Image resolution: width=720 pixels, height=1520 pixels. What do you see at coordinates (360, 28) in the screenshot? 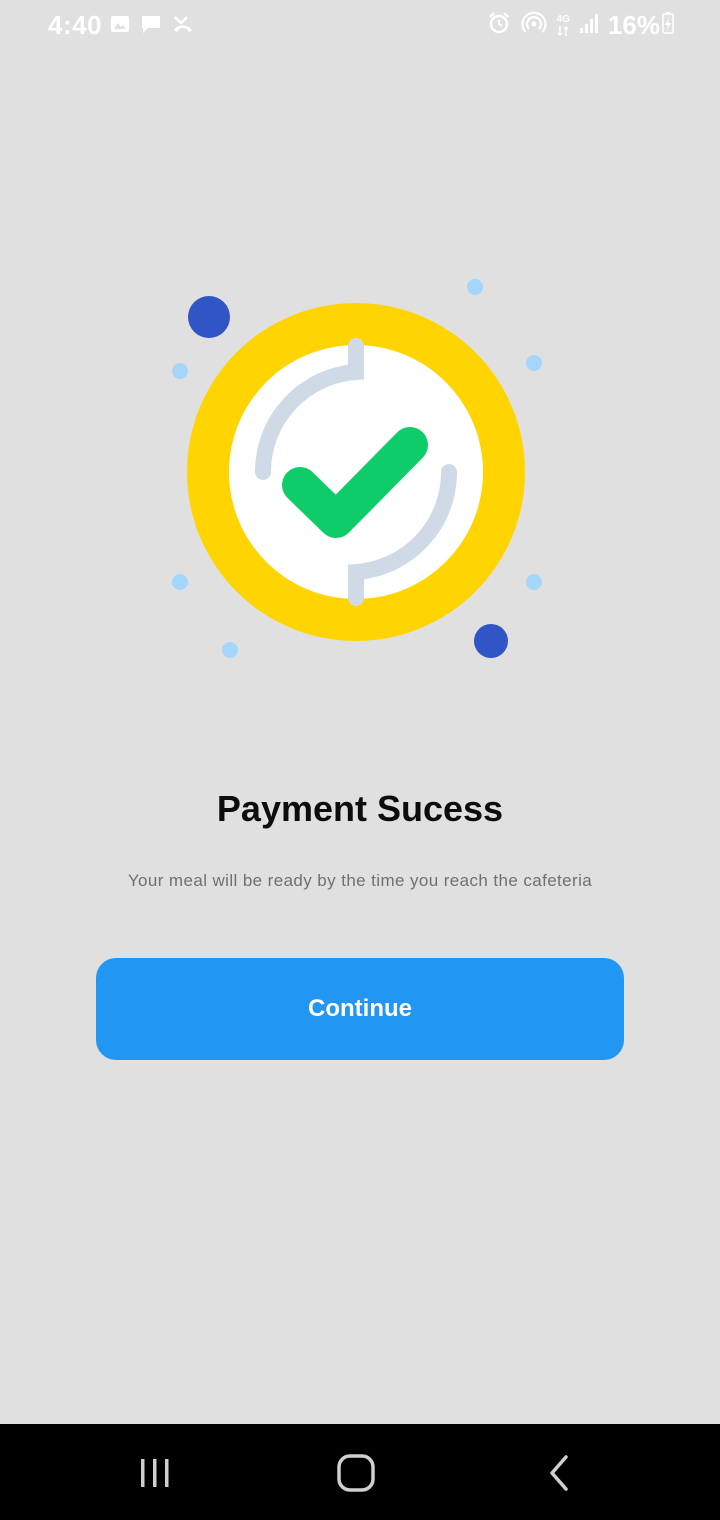
I see `status-bar: 4:40 4G 16%` at bounding box center [360, 28].